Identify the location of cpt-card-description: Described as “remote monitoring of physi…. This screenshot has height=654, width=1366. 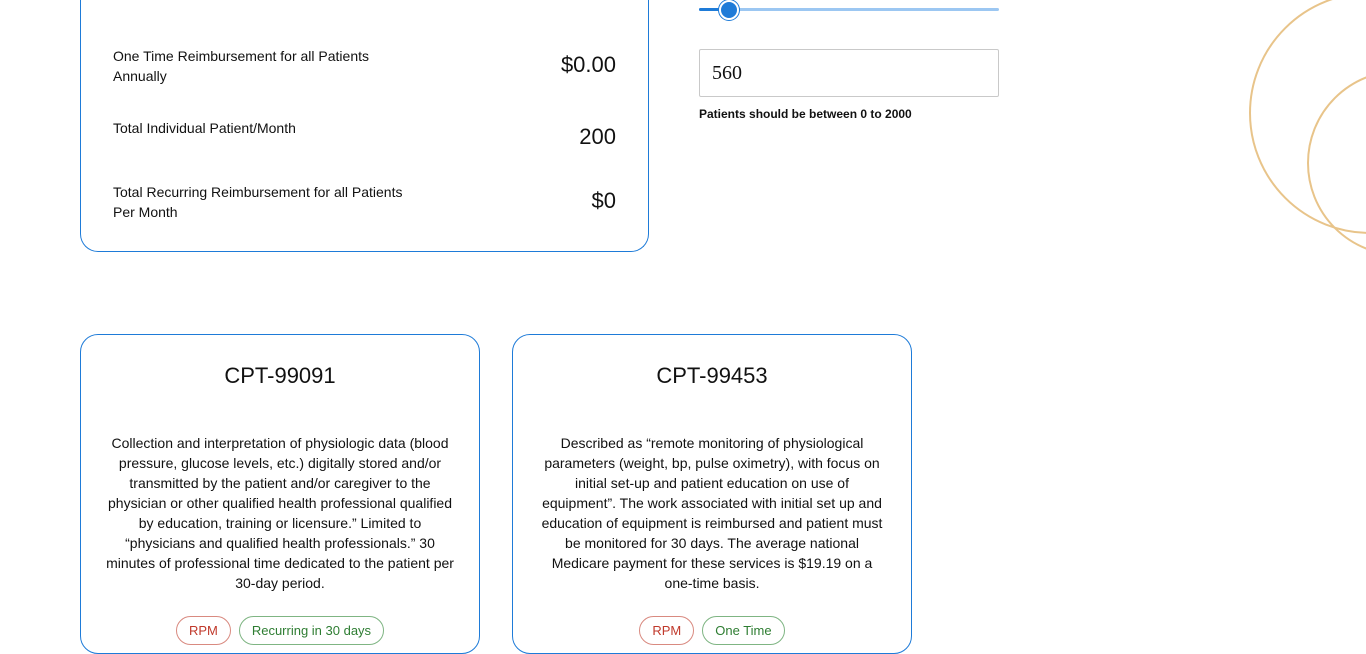
(712, 513).